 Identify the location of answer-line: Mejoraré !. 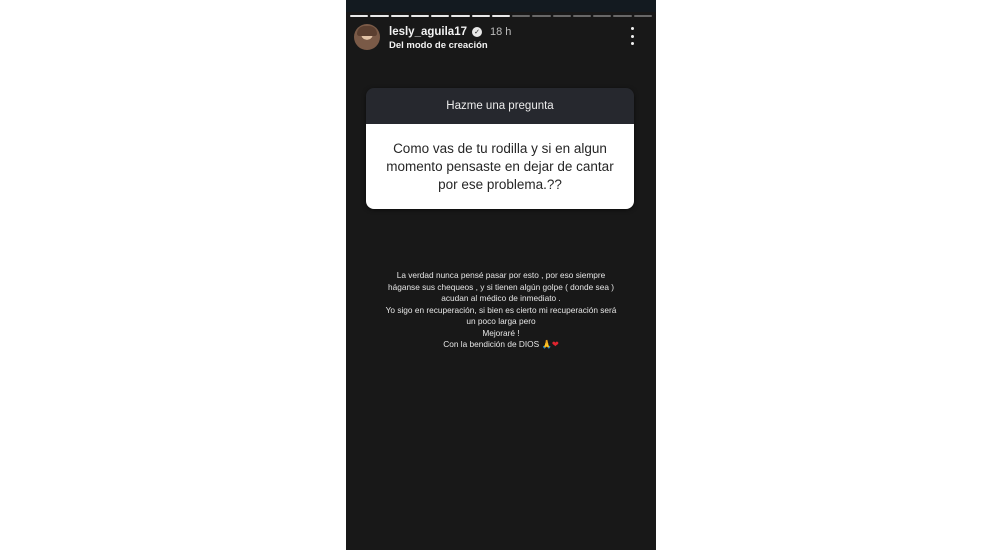
(501, 332).